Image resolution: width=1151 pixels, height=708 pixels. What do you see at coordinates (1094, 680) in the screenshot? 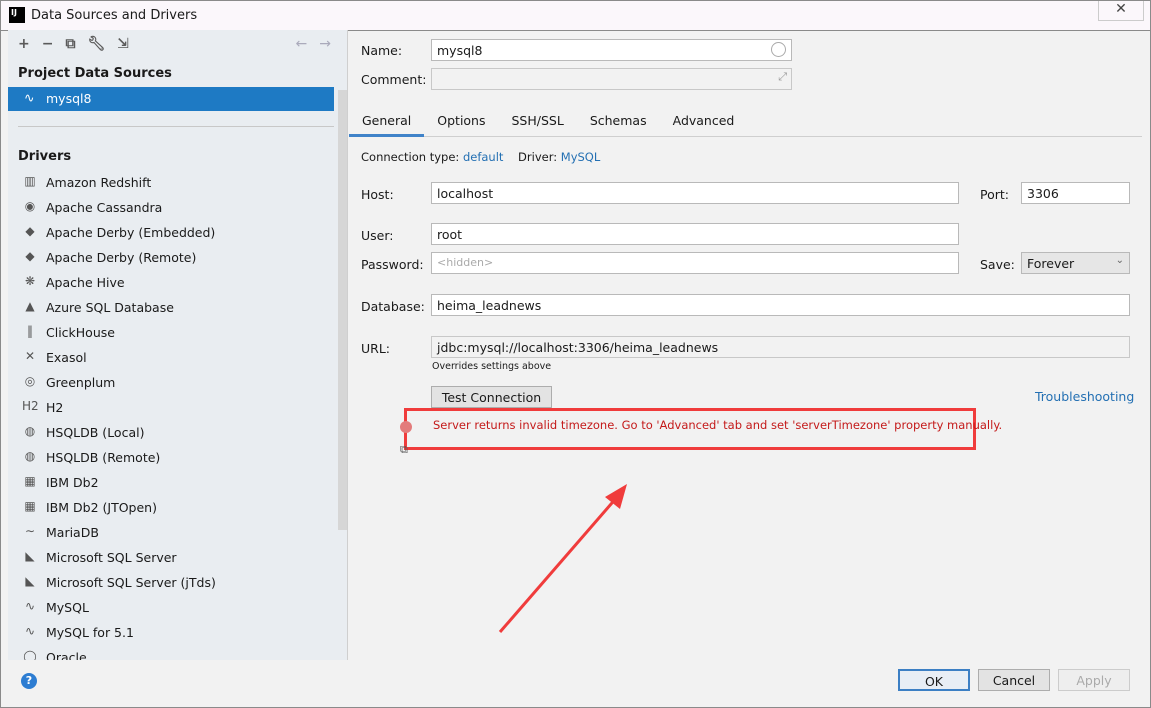
I see `apply-button: Apply` at bounding box center [1094, 680].